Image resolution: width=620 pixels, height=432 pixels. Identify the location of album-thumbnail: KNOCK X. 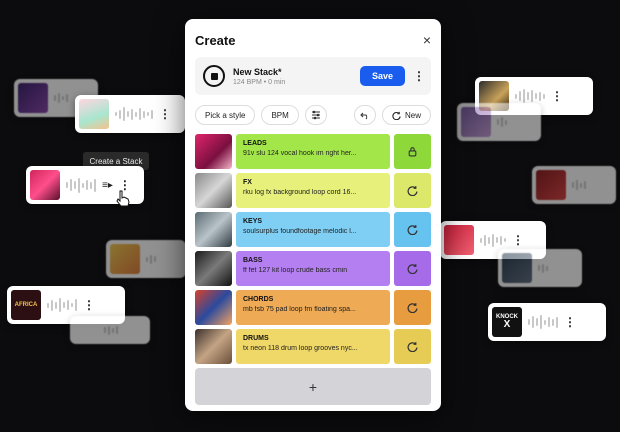
(507, 322).